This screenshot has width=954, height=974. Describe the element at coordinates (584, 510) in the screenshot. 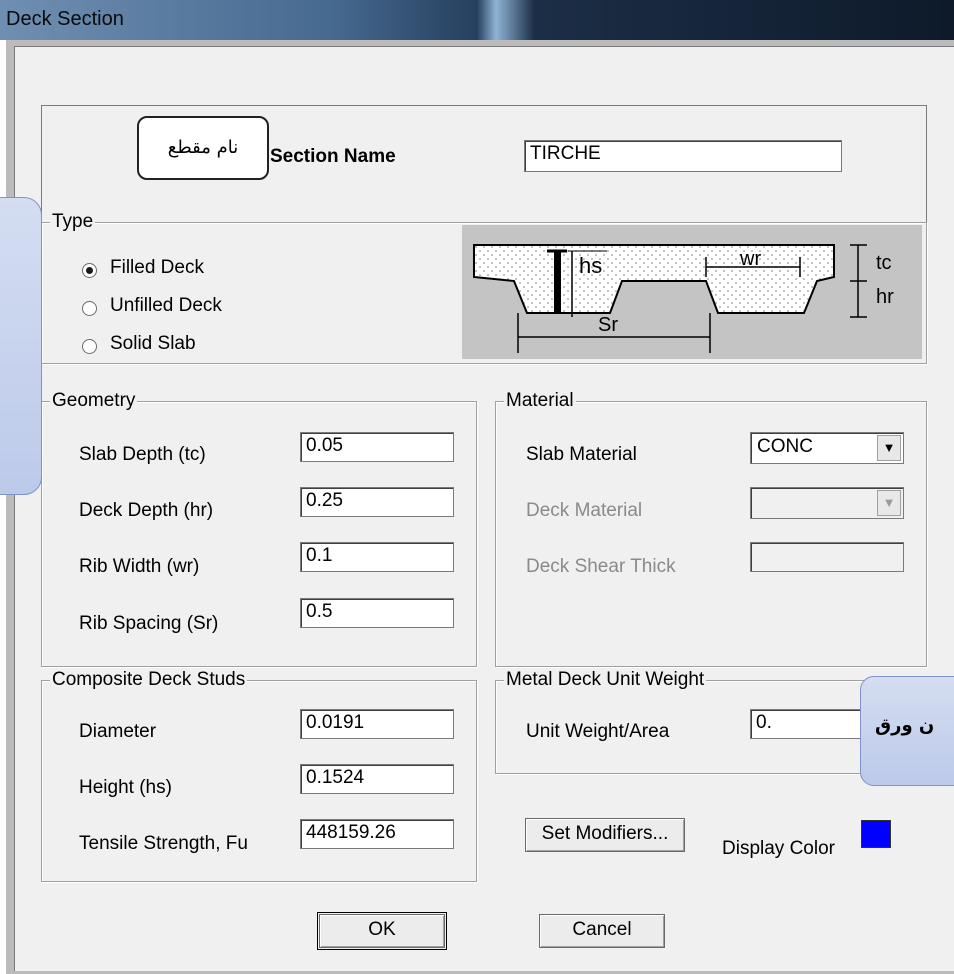

I see `deck-material-label: Deck Material` at that location.